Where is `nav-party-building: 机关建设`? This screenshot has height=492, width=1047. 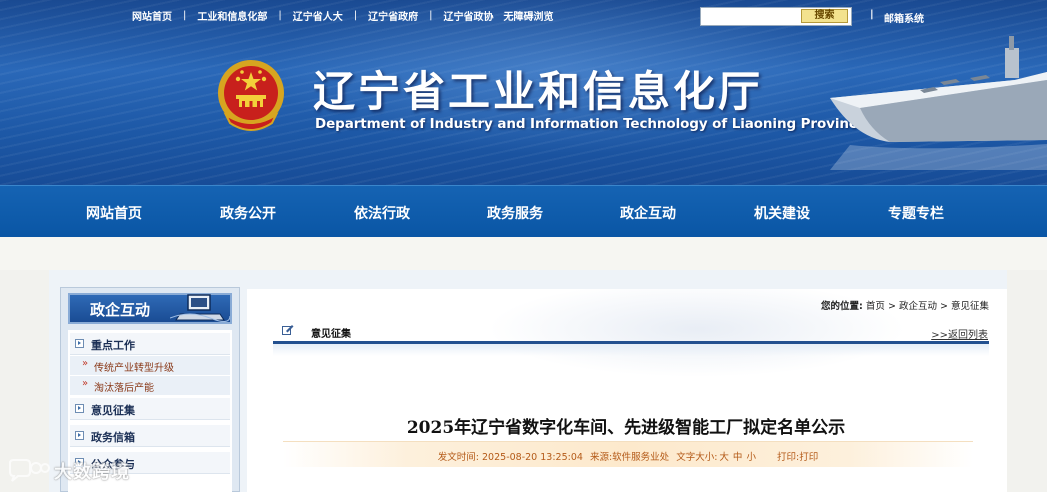 nav-party-building: 机关建设 is located at coordinates (782, 213).